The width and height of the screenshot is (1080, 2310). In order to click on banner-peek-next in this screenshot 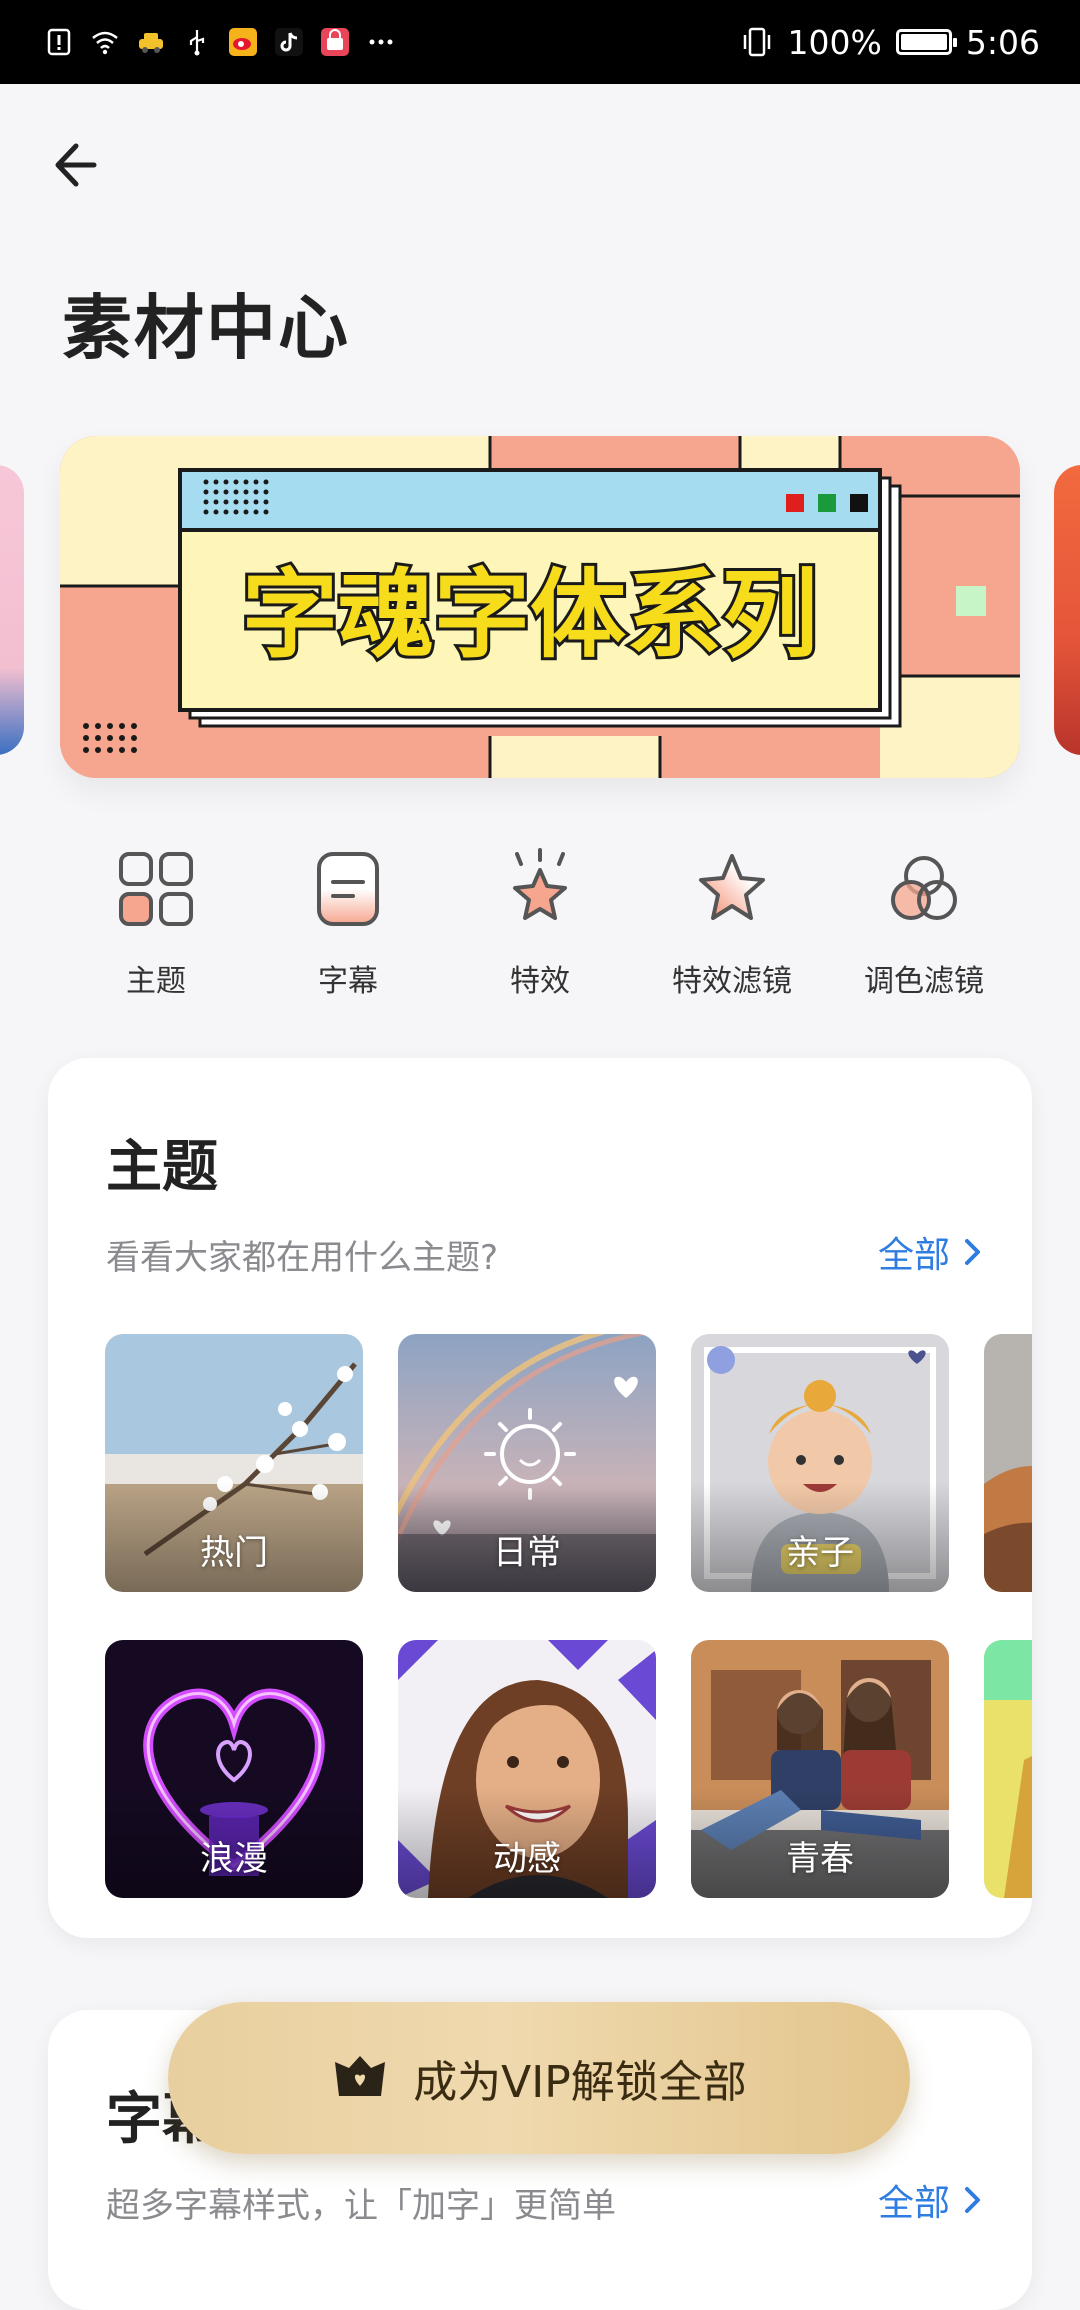, I will do `click(1067, 610)`.